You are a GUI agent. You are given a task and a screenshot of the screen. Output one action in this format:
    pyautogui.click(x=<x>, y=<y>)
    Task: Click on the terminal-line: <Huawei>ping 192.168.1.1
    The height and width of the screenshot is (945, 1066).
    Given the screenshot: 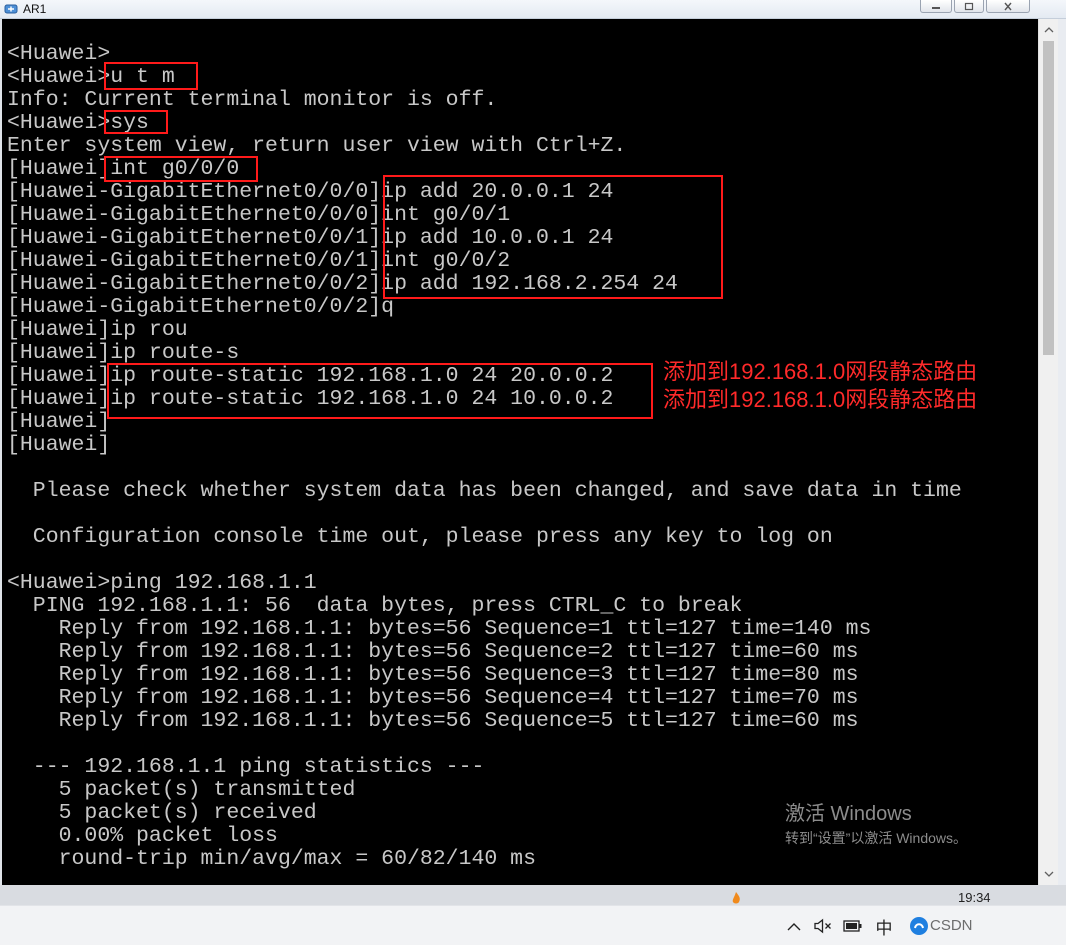 What is the action you would take?
    pyautogui.click(x=162, y=583)
    